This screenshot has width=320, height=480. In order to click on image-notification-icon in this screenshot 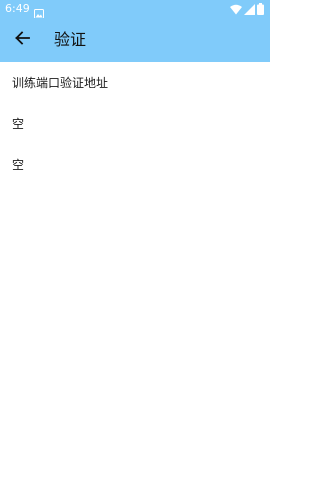, I will do `click(39, 11)`.